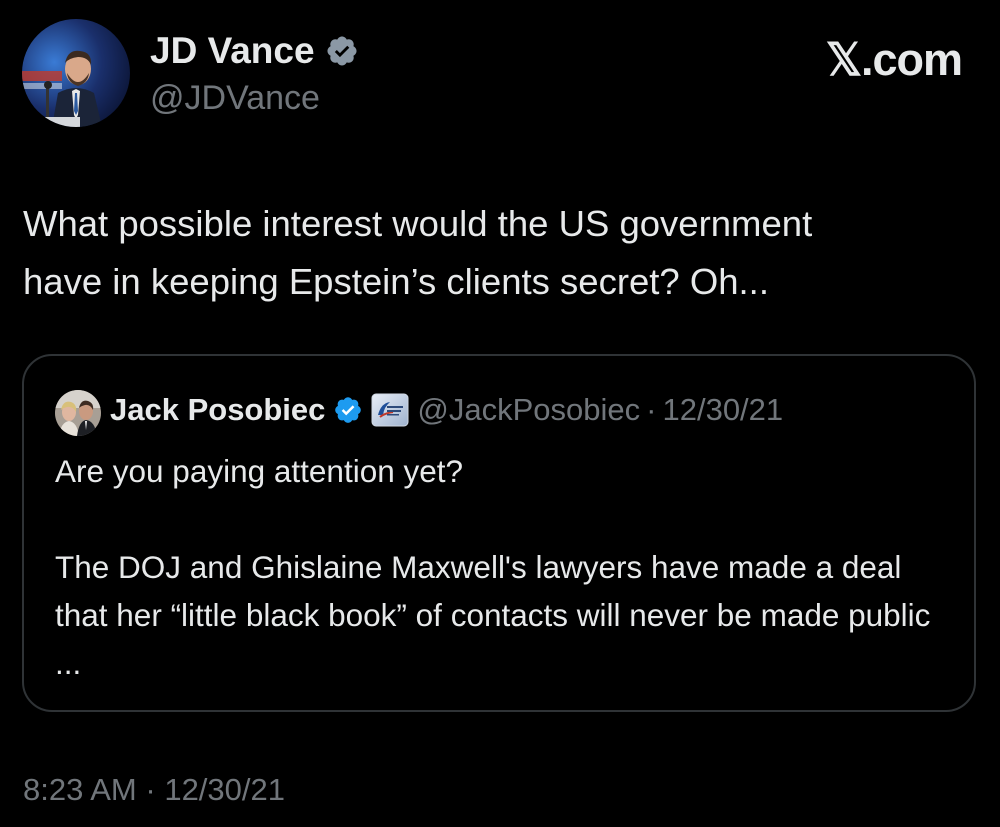 The image size is (1000, 827). I want to click on quoted-author-avatar, so click(78, 413).